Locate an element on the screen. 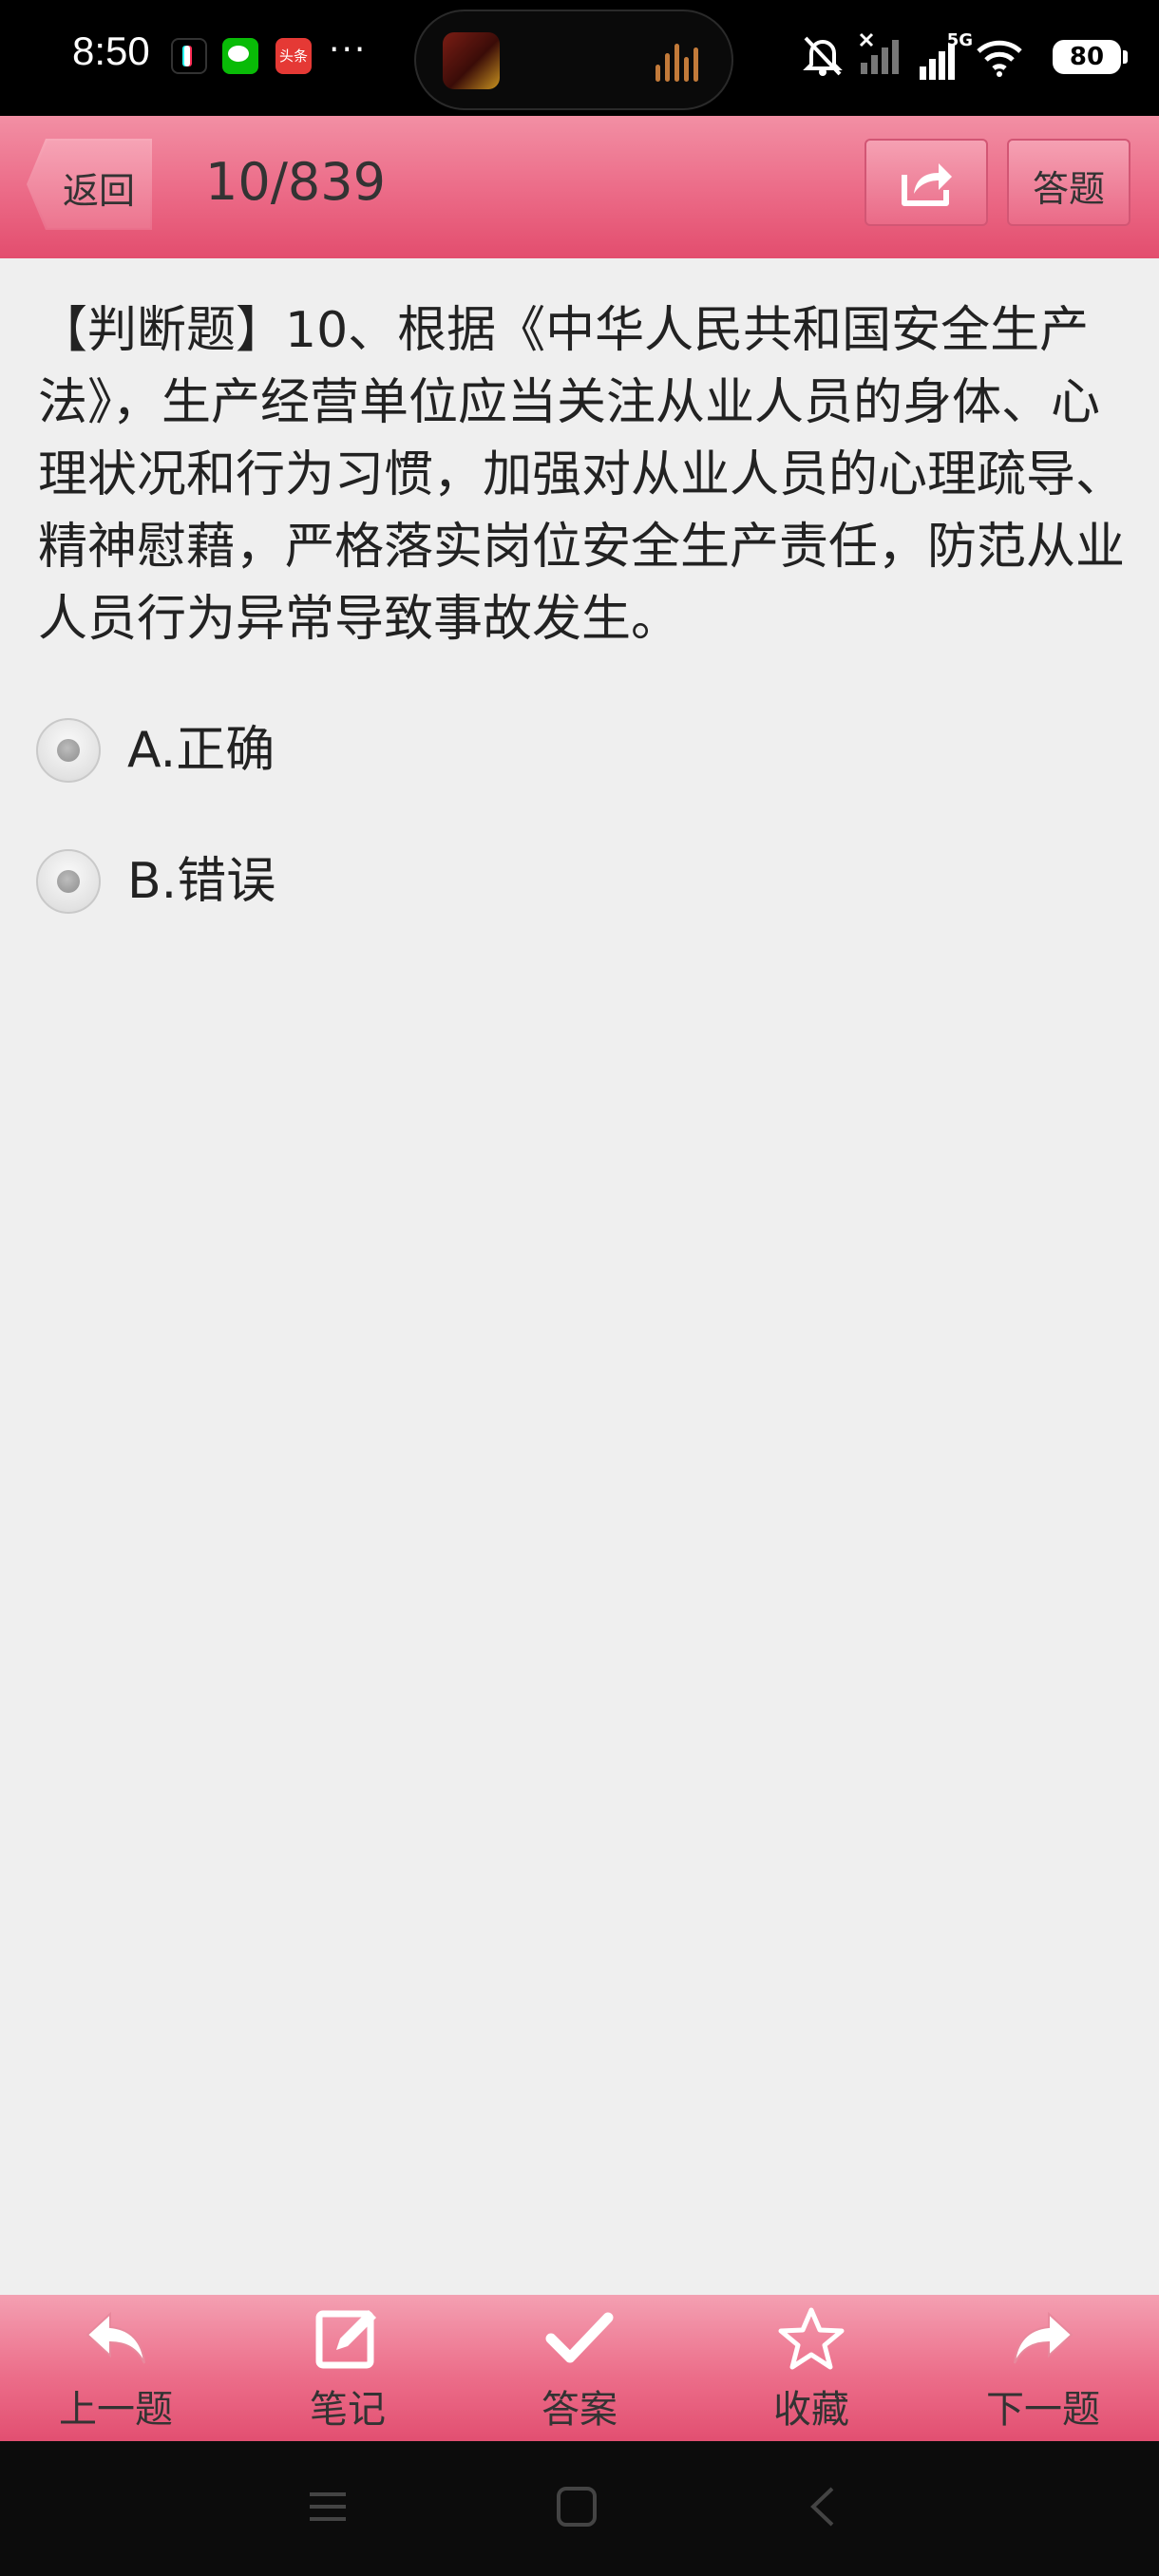  header-bar: 返回 10/839 答题 is located at coordinates (579, 187).